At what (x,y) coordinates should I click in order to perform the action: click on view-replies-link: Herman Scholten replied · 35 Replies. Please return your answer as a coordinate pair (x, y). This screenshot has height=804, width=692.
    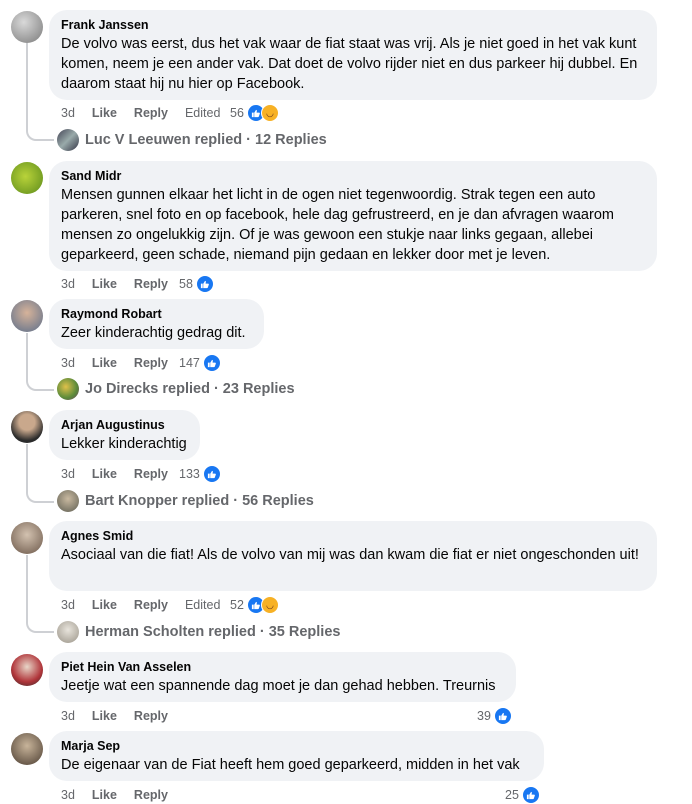
    Looking at the image, I should click on (198, 632).